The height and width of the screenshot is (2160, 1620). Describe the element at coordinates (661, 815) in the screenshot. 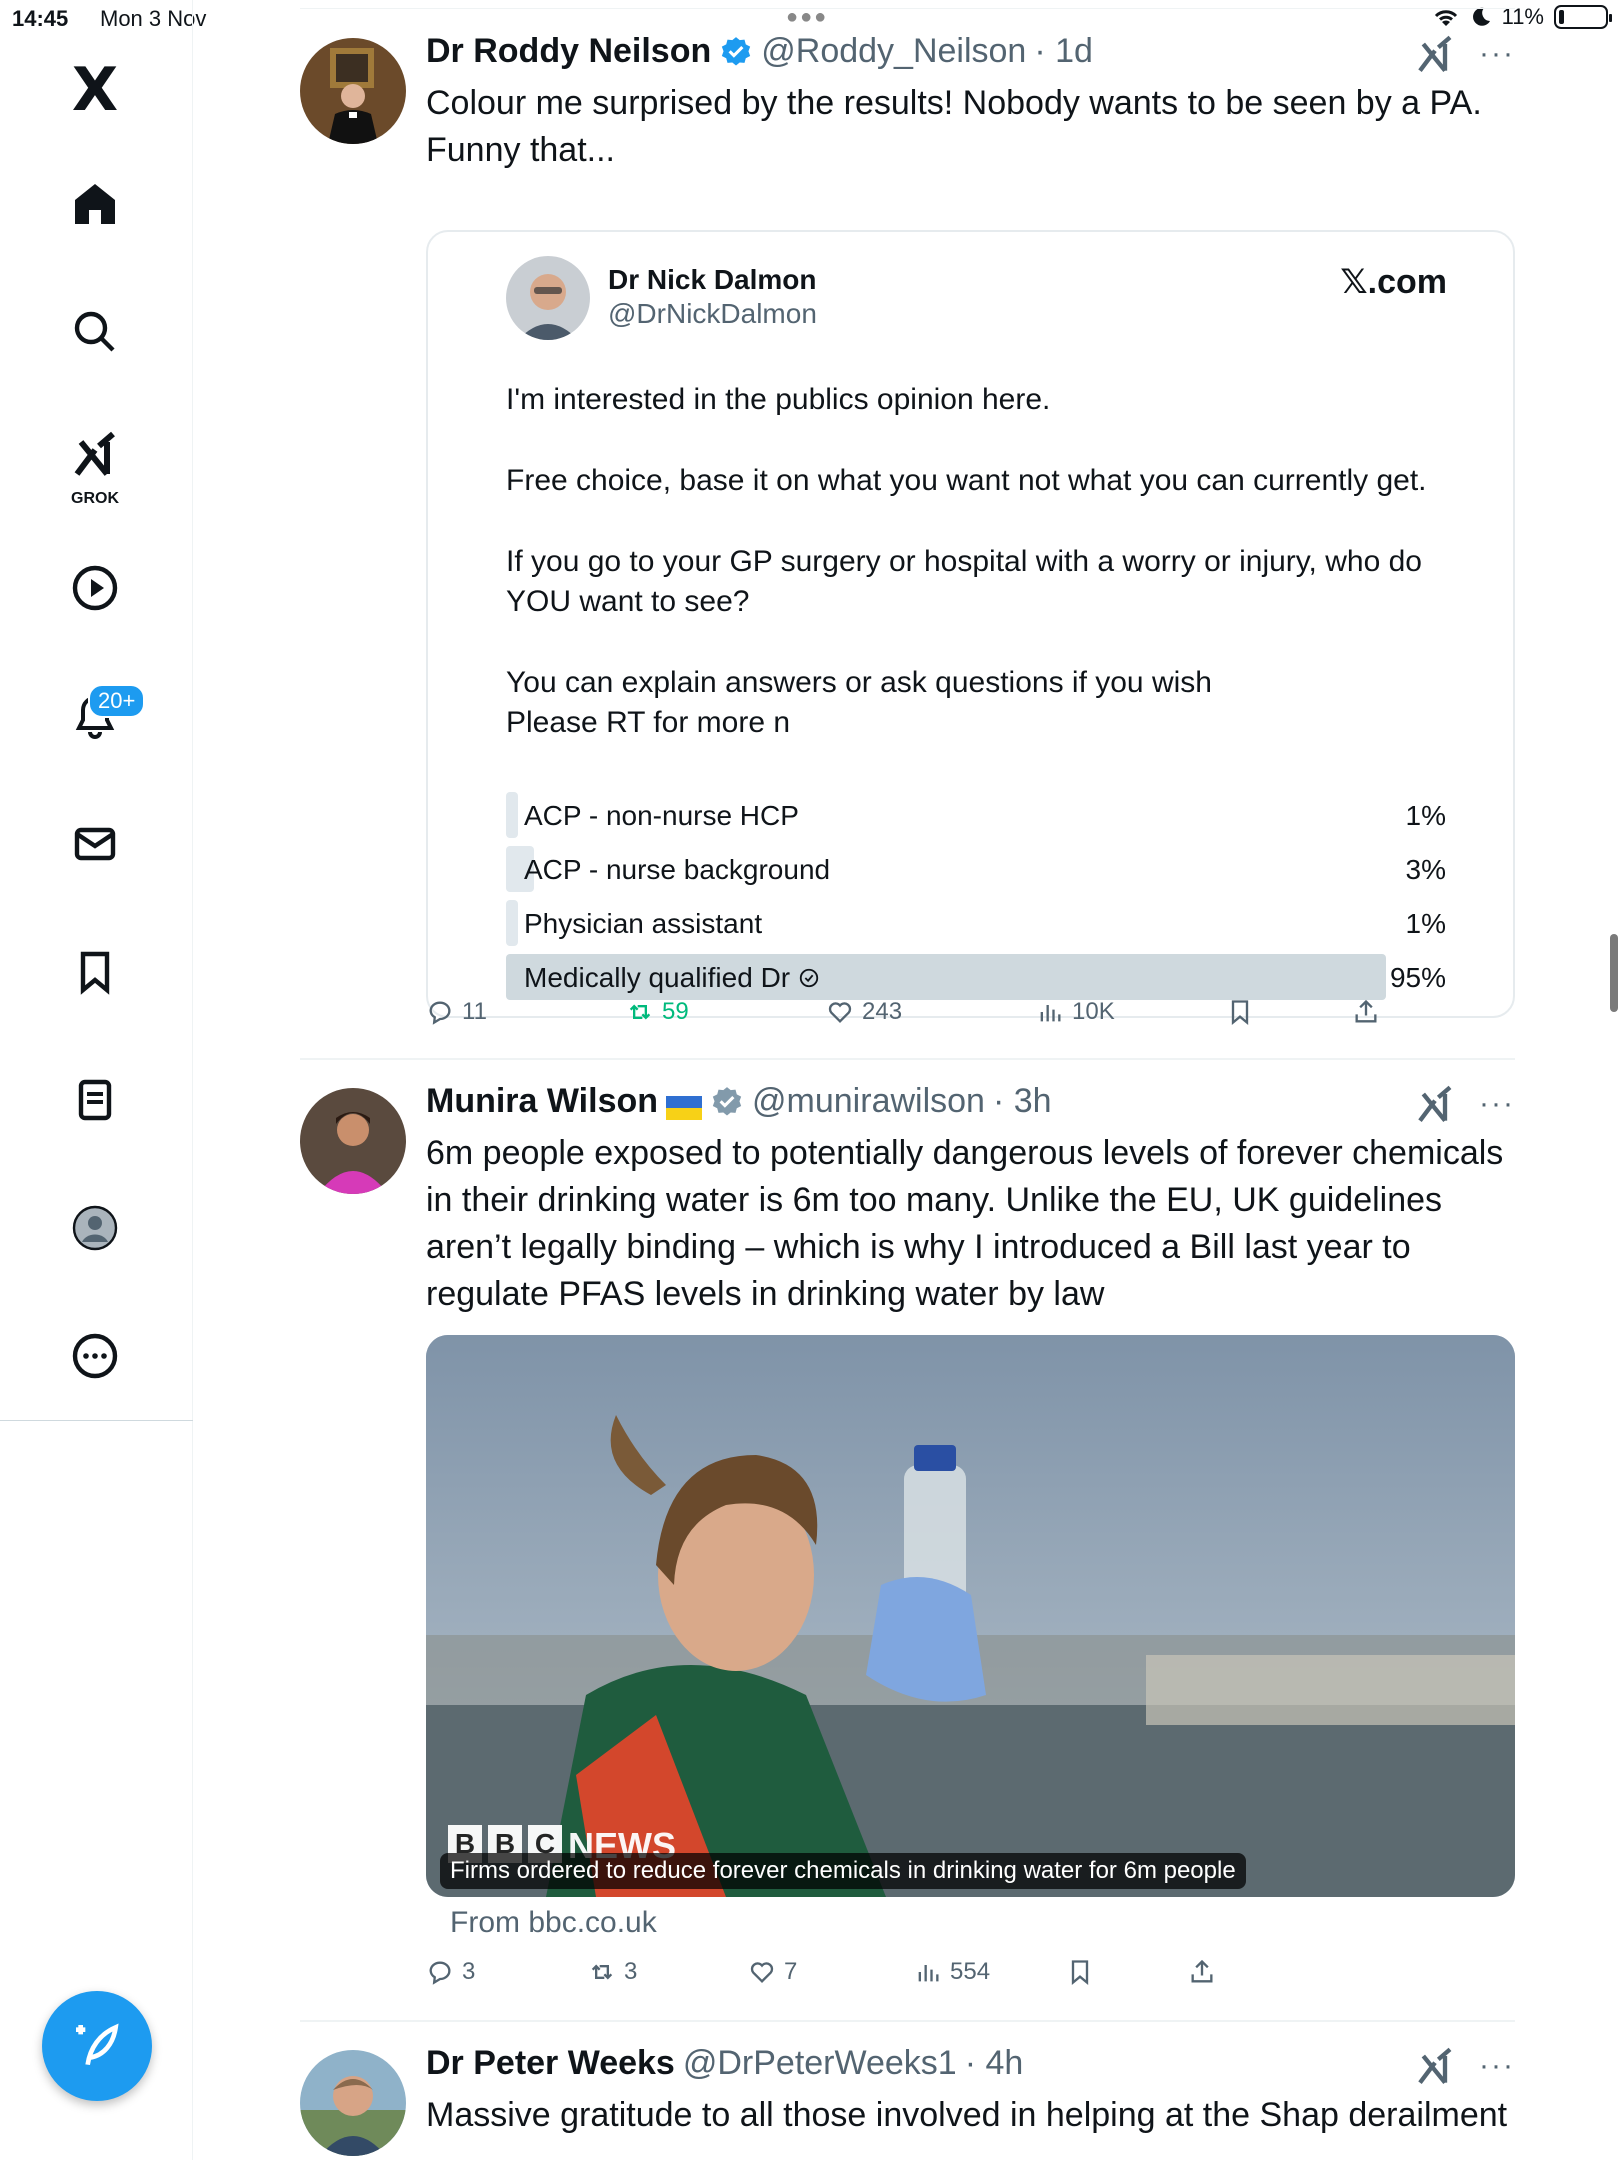

I see `poll-option-label: ACP - non-nurse HCP` at that location.